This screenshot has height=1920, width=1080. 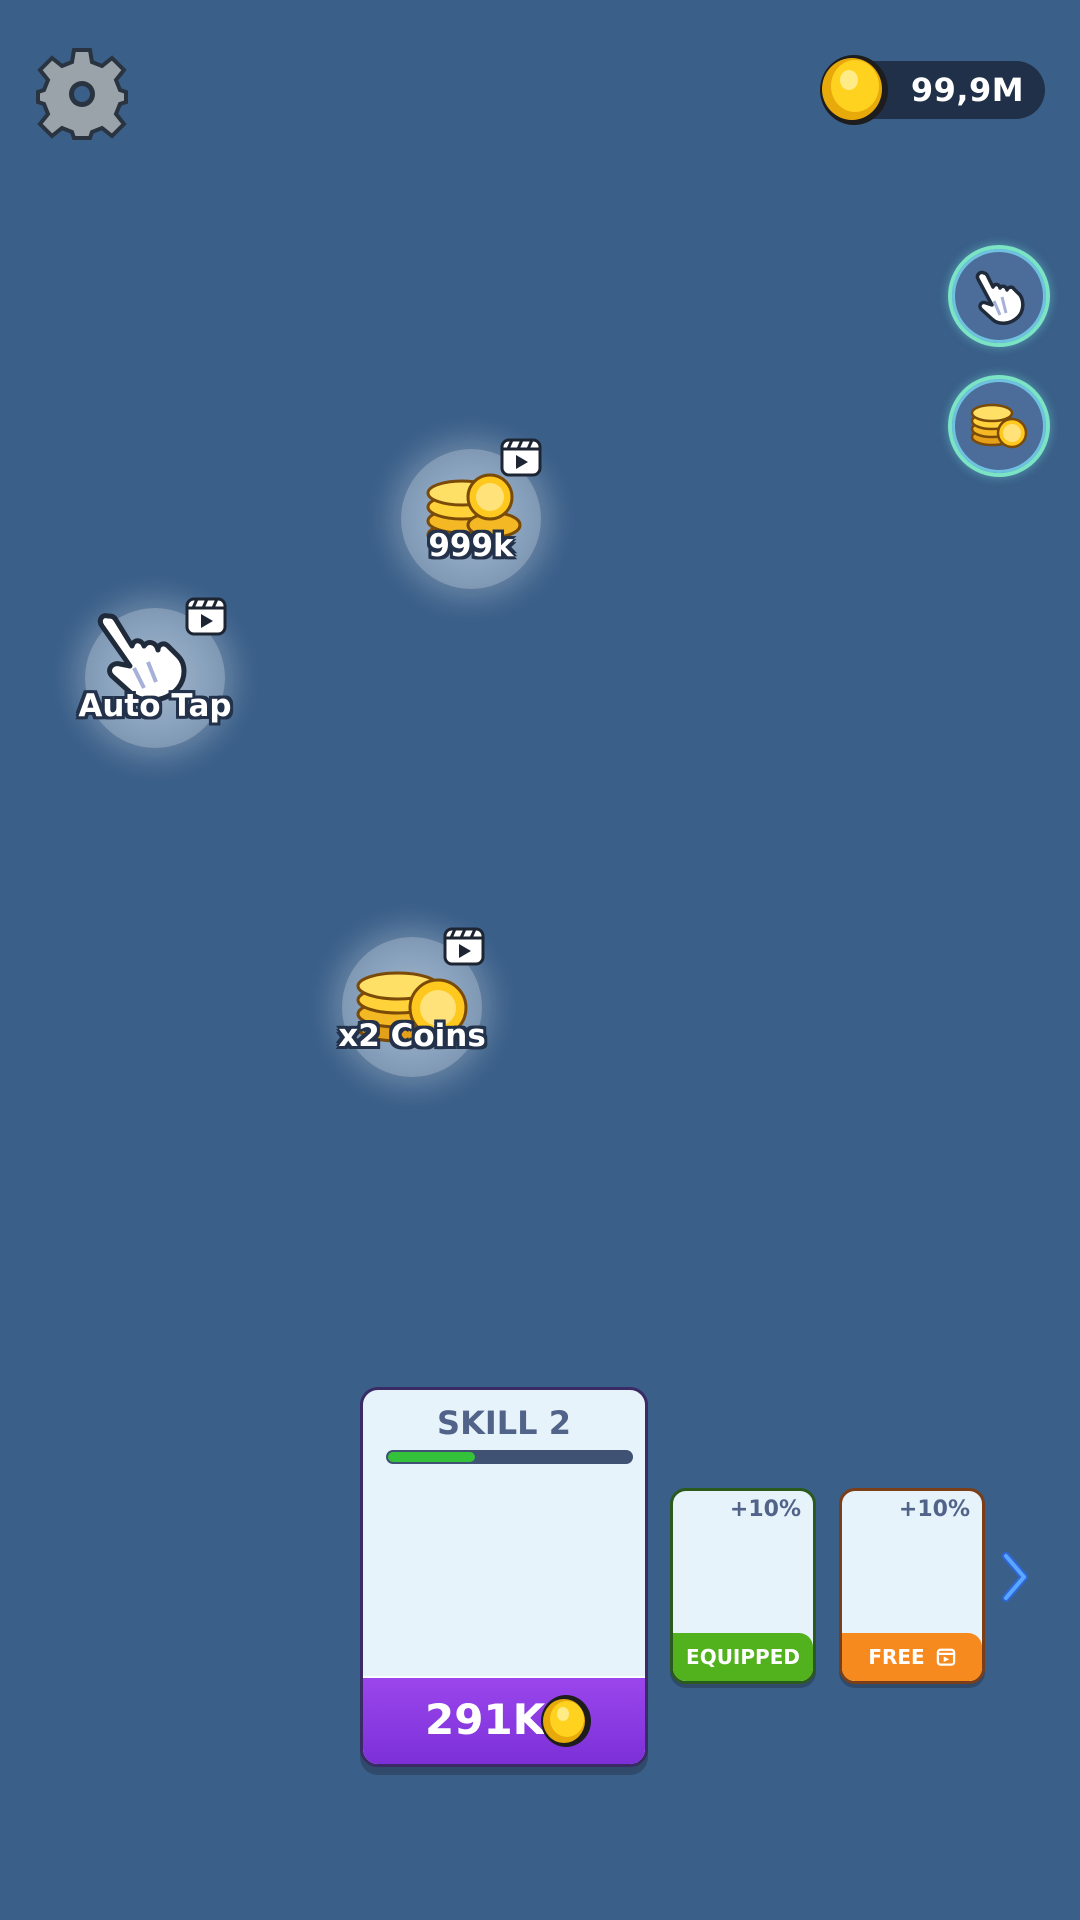 I want to click on settings-gear-button, so click(x=82, y=94).